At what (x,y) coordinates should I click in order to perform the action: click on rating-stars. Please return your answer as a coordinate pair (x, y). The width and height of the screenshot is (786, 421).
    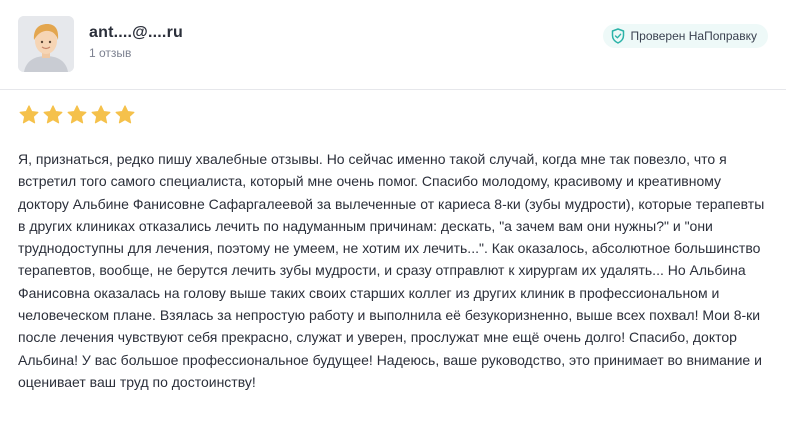
    Looking at the image, I should click on (77, 115).